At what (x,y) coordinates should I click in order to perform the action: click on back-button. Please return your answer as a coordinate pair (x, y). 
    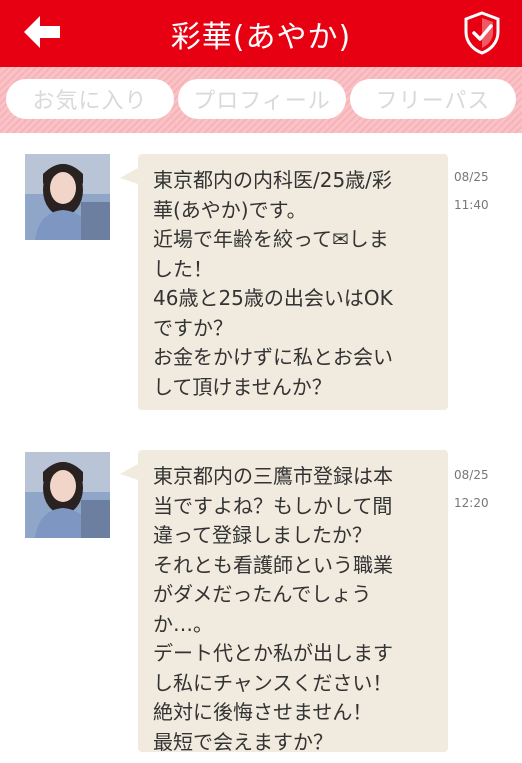
    Looking at the image, I should click on (42, 32).